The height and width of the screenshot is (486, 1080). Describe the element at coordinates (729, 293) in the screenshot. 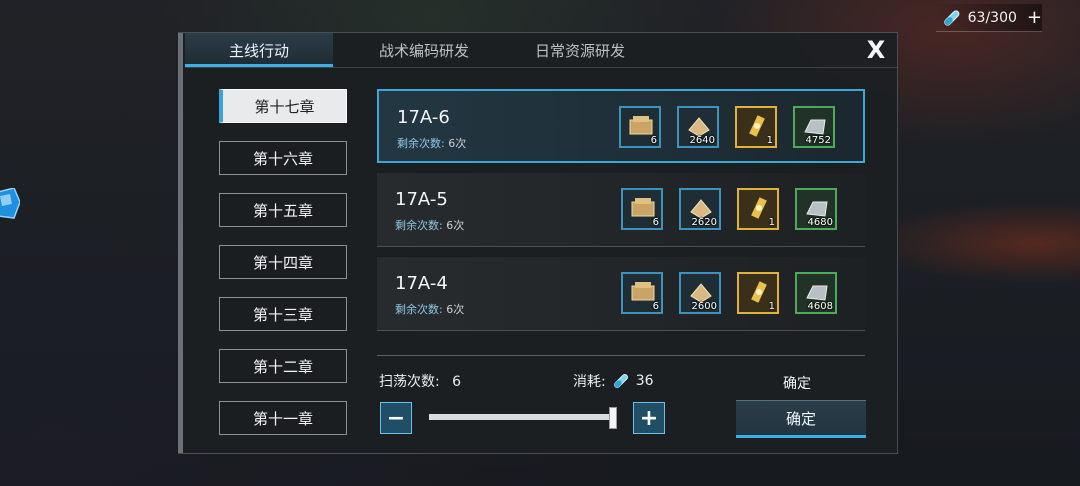

I see `reward-list: 6 2600 1 4608` at that location.